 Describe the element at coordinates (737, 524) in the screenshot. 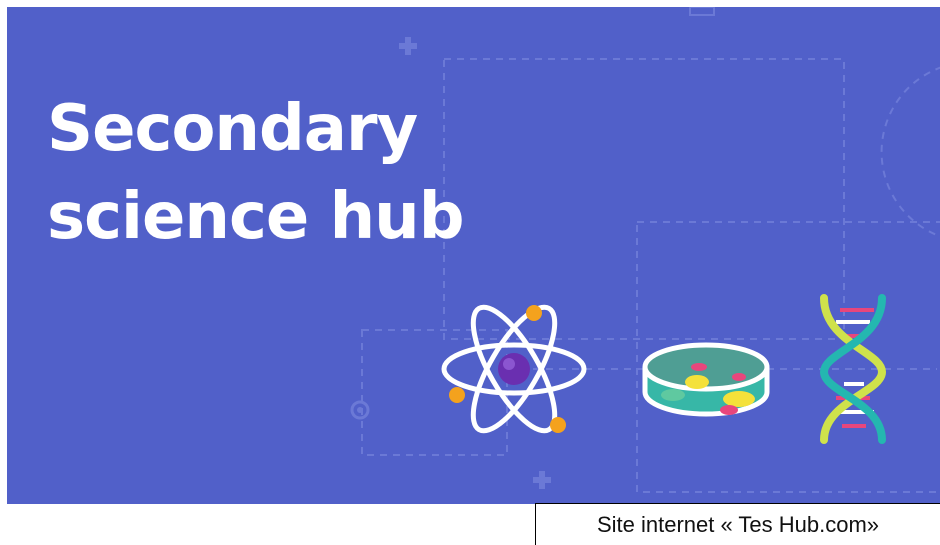

I see `source-caption: Site internet « Tes Hub.com»` at that location.